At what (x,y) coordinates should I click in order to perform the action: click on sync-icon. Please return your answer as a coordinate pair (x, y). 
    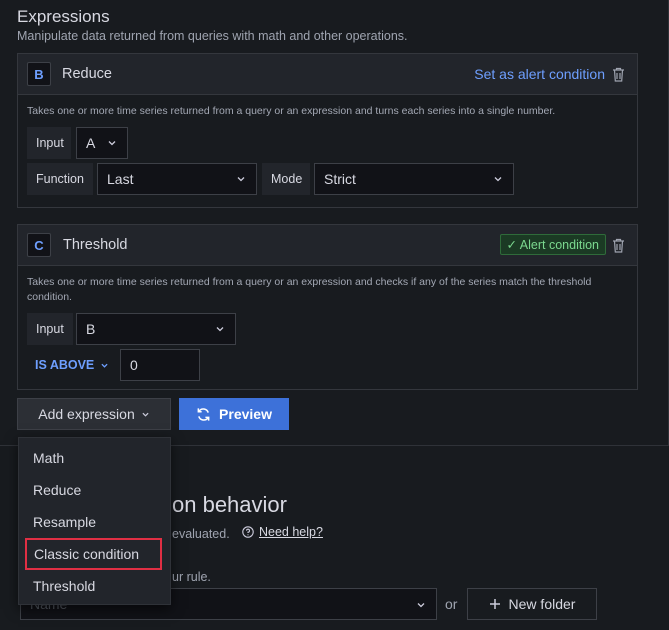
    Looking at the image, I should click on (203, 414).